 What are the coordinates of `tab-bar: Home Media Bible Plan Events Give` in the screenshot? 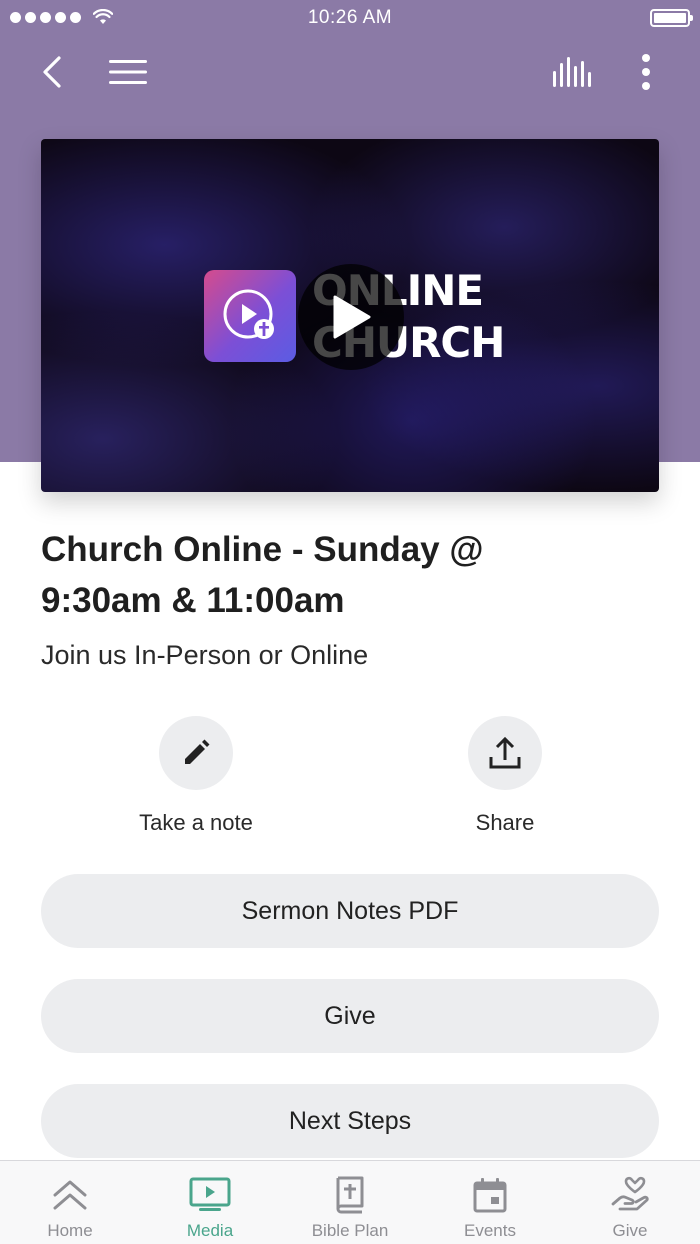 It's located at (350, 1202).